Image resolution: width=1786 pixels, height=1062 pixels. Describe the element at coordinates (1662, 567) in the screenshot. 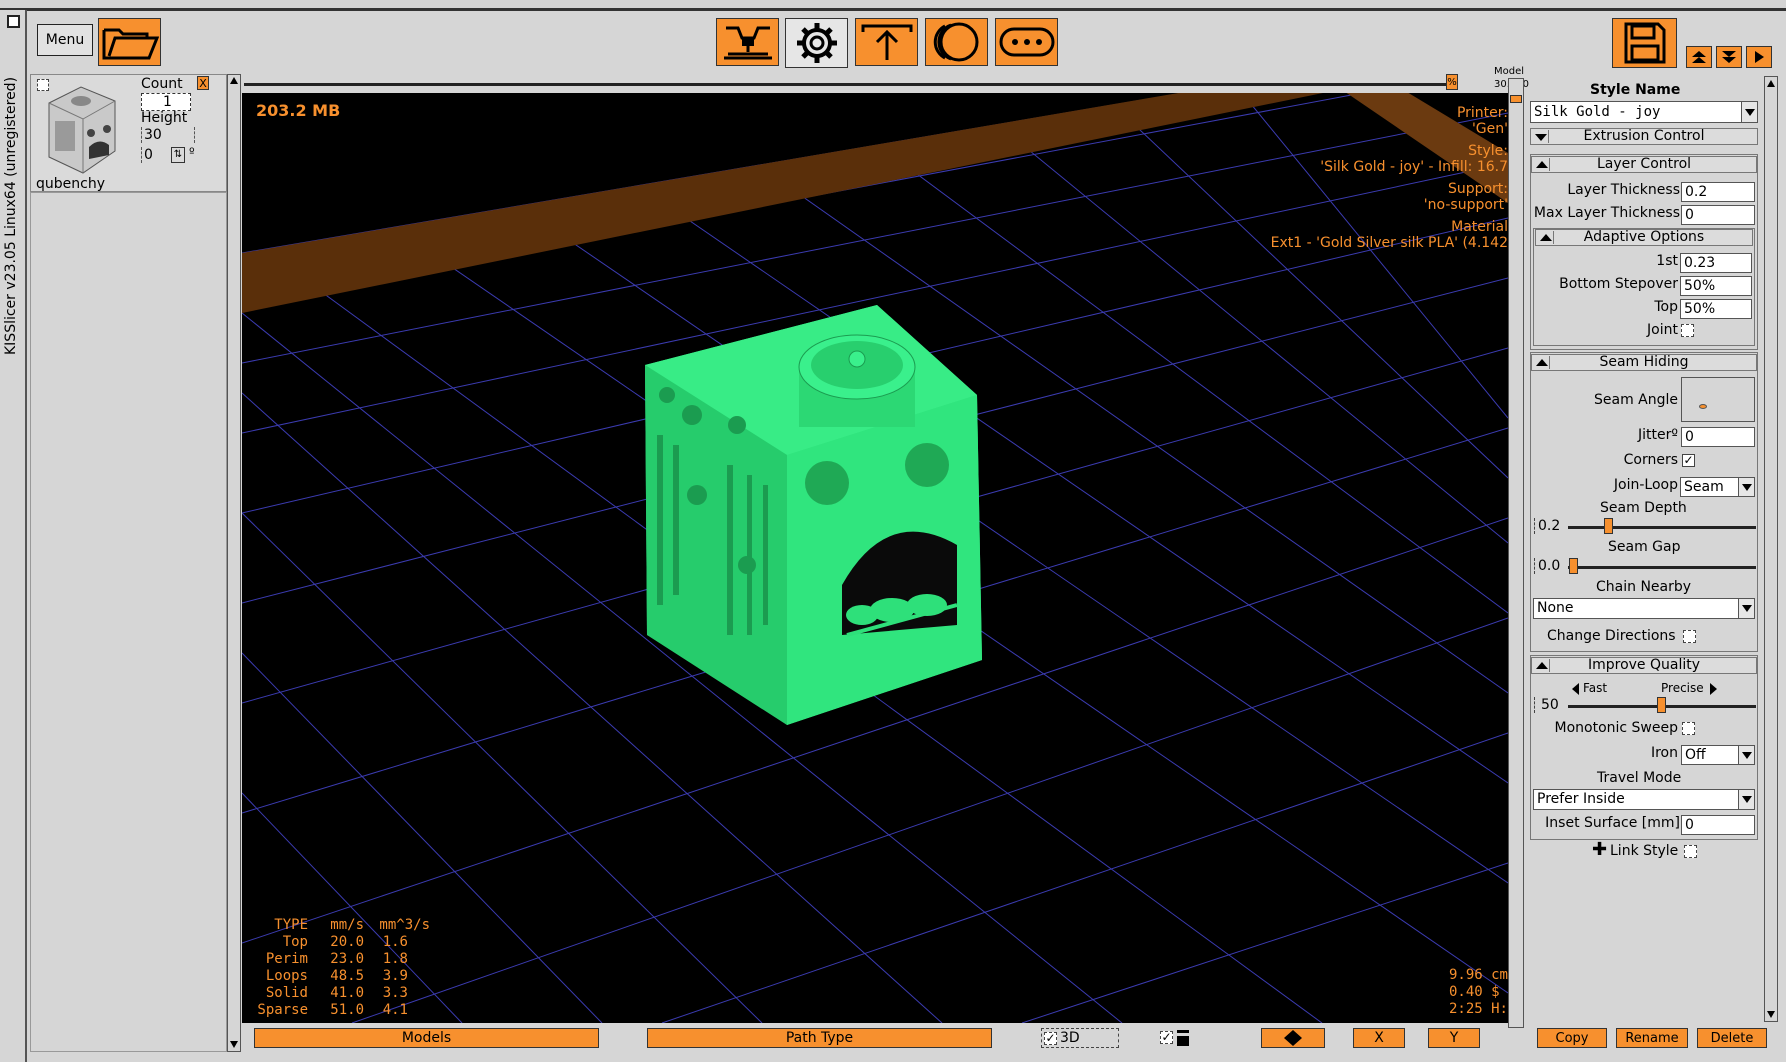

I see `seam-gap-slider` at that location.